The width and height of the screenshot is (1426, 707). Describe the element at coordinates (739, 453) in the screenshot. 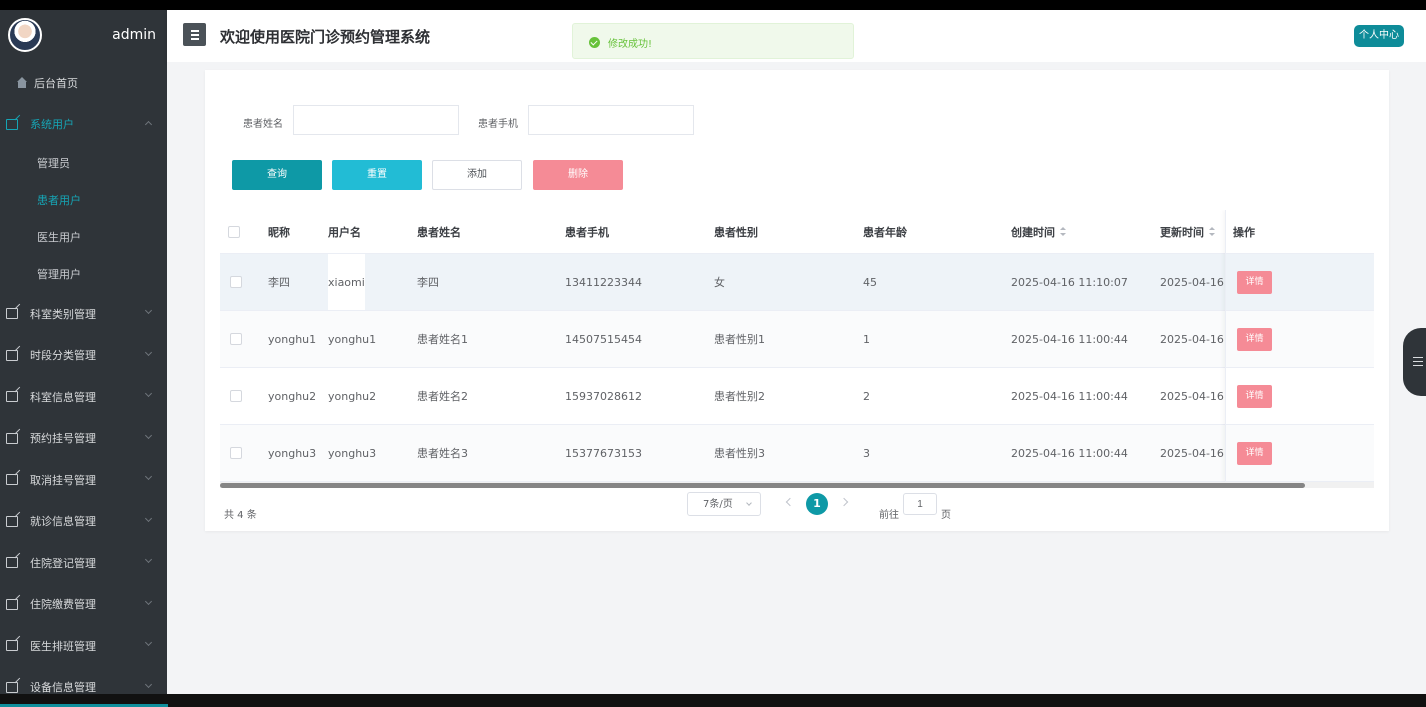

I see `cell-gender: 患者性别3` at that location.